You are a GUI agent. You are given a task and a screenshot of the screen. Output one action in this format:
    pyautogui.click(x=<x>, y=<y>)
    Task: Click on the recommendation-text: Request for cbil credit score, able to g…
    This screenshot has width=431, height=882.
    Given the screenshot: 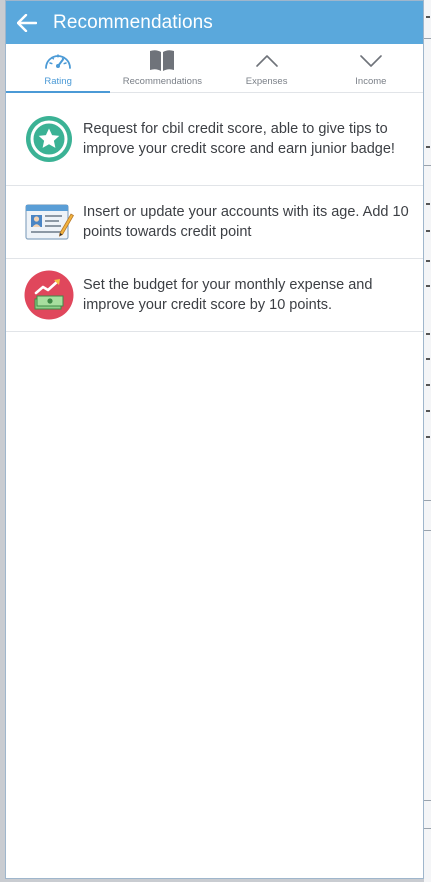 What is the action you would take?
    pyautogui.click(x=239, y=139)
    